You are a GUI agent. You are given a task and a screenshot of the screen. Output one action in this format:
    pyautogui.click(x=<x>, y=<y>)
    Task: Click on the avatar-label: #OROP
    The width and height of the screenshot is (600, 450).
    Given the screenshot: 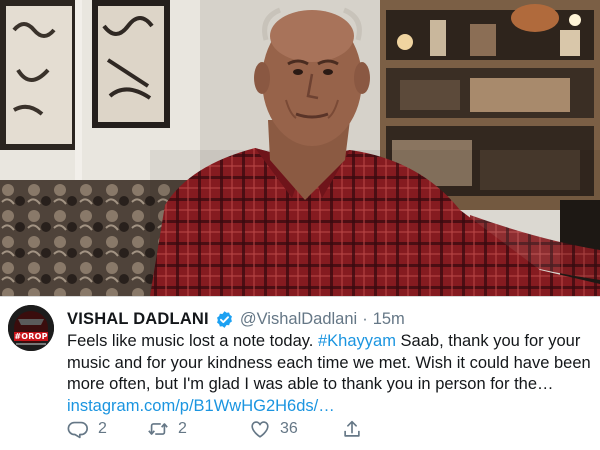 What is the action you would take?
    pyautogui.click(x=31, y=336)
    